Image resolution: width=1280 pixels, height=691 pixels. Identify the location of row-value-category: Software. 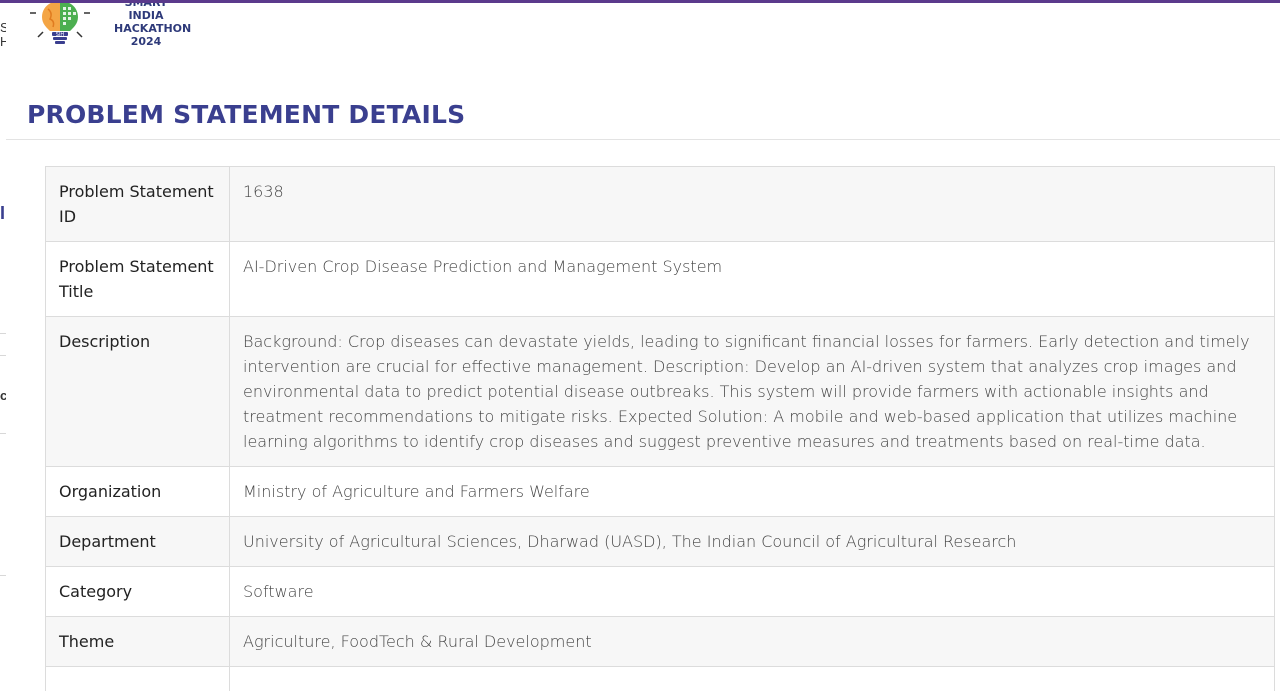
(752, 591).